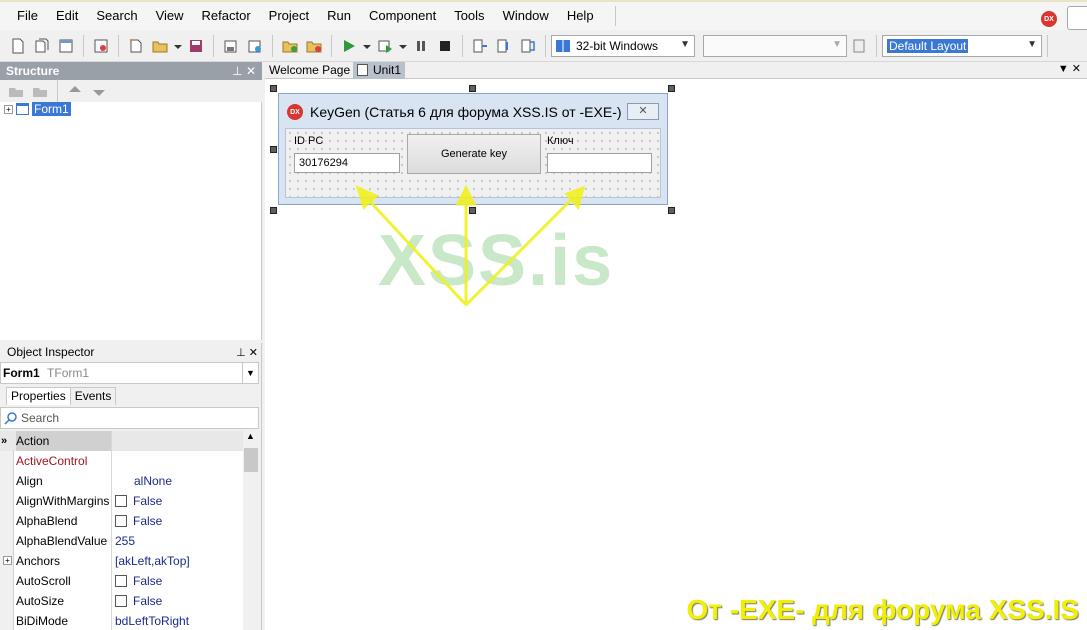  What do you see at coordinates (623, 45) in the screenshot?
I see `target-platform-select: 32-bit Windows ▼` at bounding box center [623, 45].